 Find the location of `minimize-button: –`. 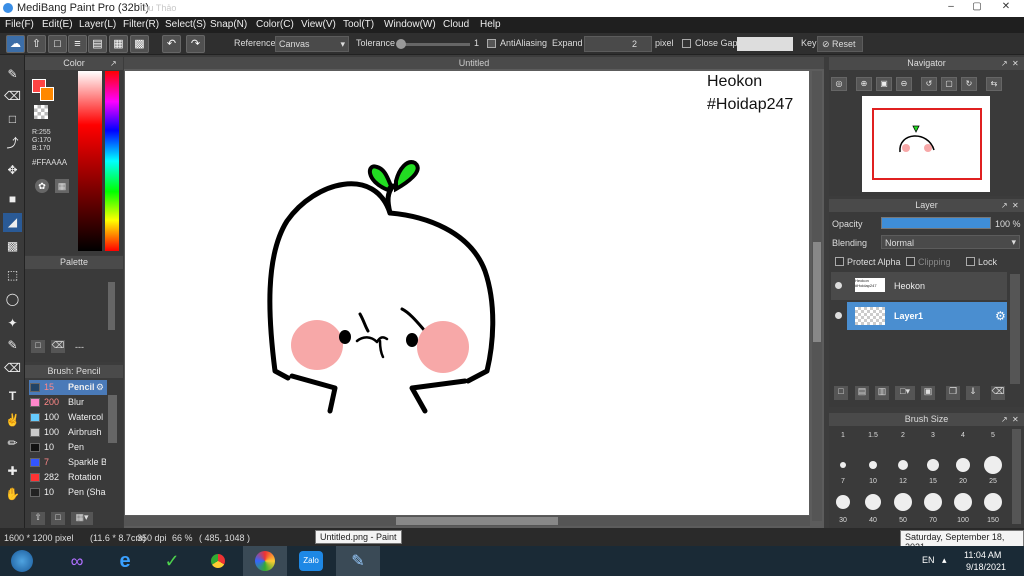

minimize-button: – is located at coordinates (951, 7).